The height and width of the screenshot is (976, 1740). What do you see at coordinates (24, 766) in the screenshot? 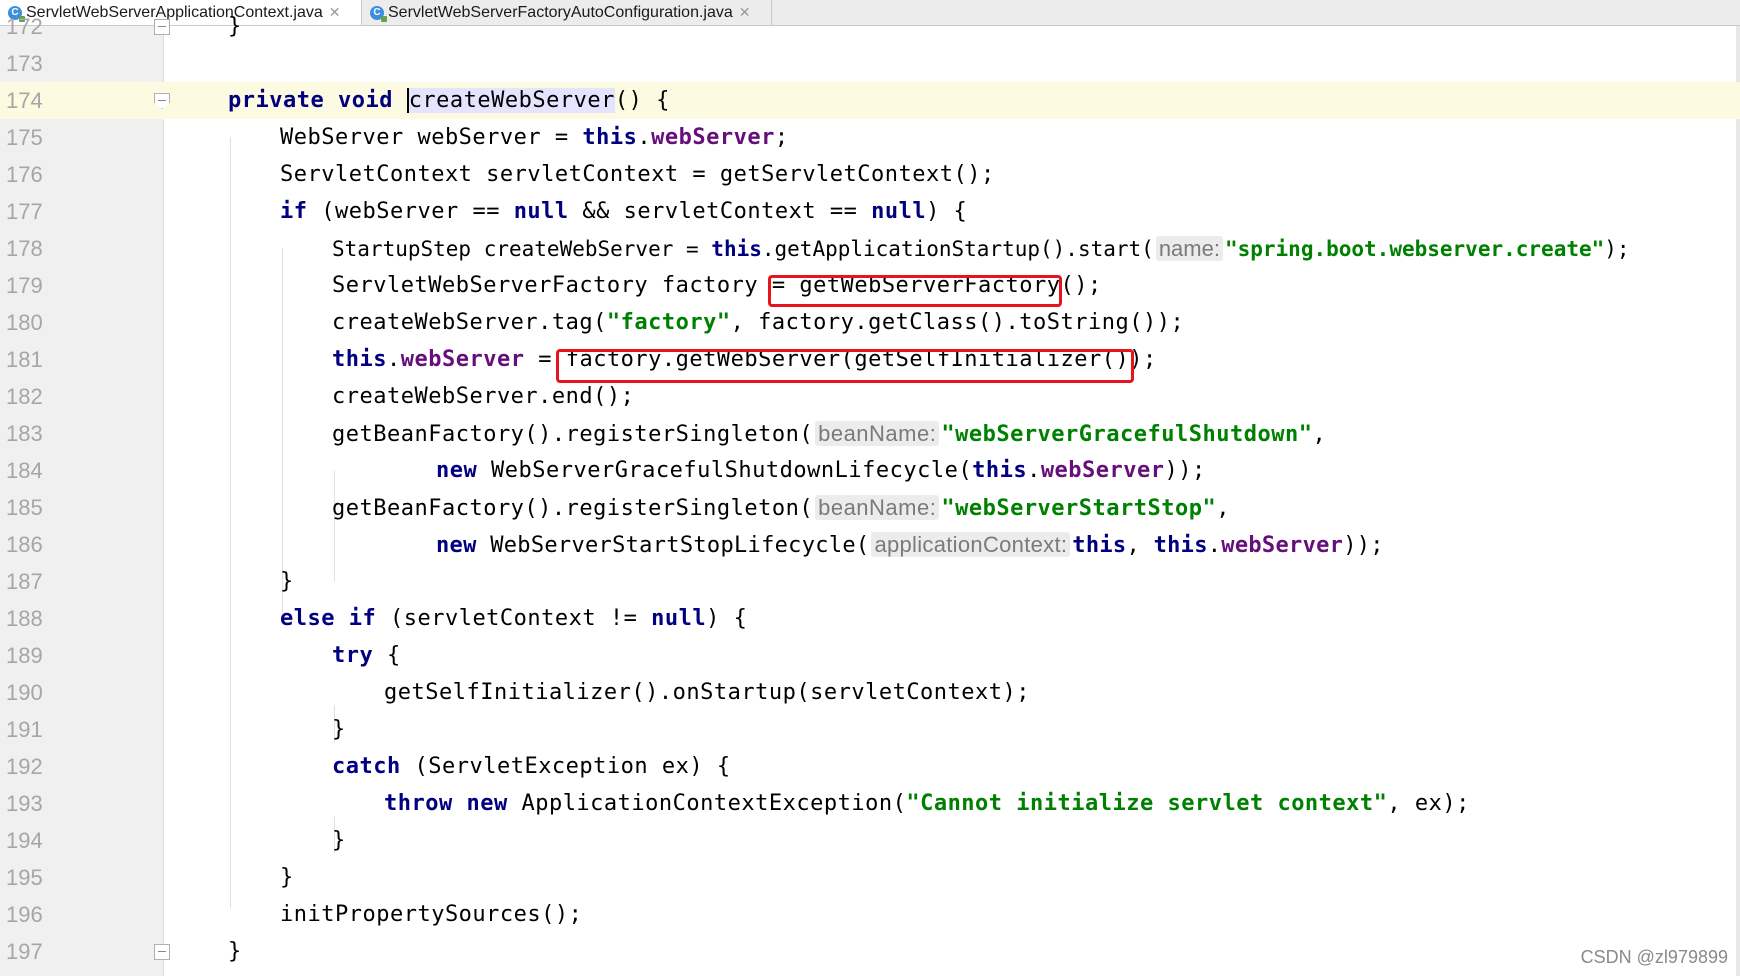
I see `line-number: 192` at bounding box center [24, 766].